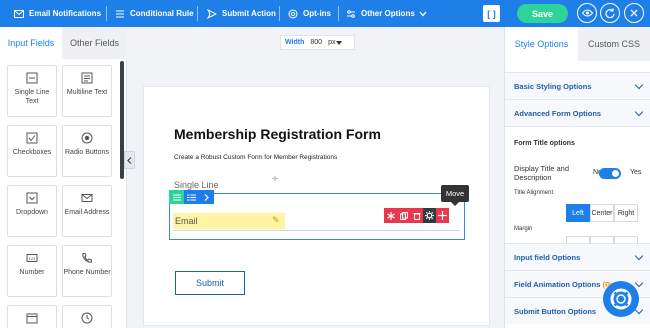 Image resolution: width=650 pixels, height=328 pixels. I want to click on row-toolbar, so click(191, 197).